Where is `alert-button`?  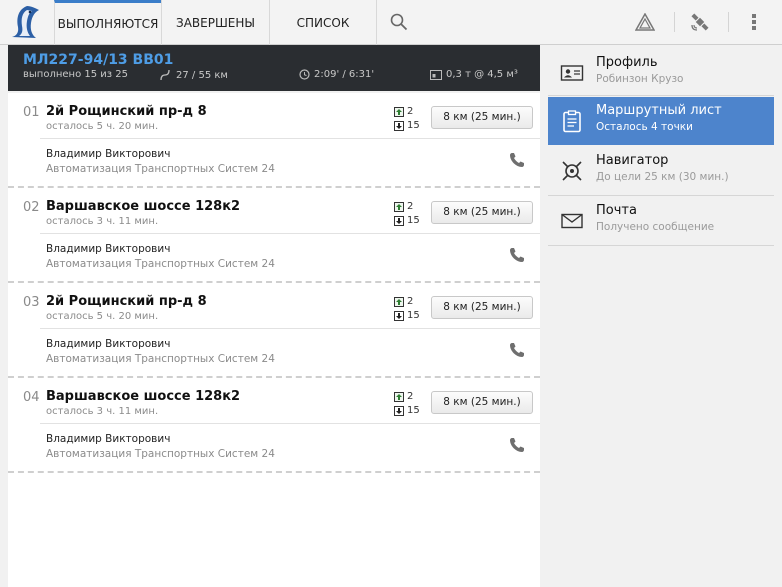
alert-button is located at coordinates (645, 22).